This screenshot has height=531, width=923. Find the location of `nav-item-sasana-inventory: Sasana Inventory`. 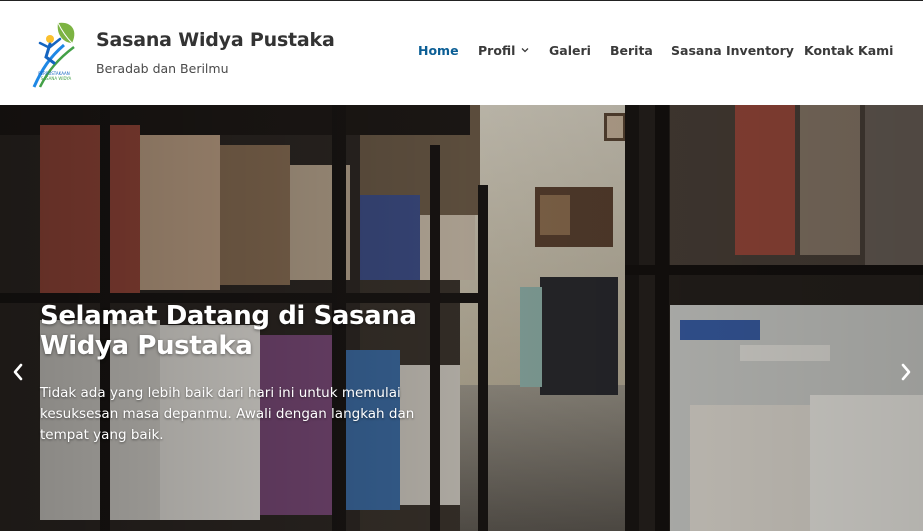

nav-item-sasana-inventory: Sasana Inventory is located at coordinates (732, 50).